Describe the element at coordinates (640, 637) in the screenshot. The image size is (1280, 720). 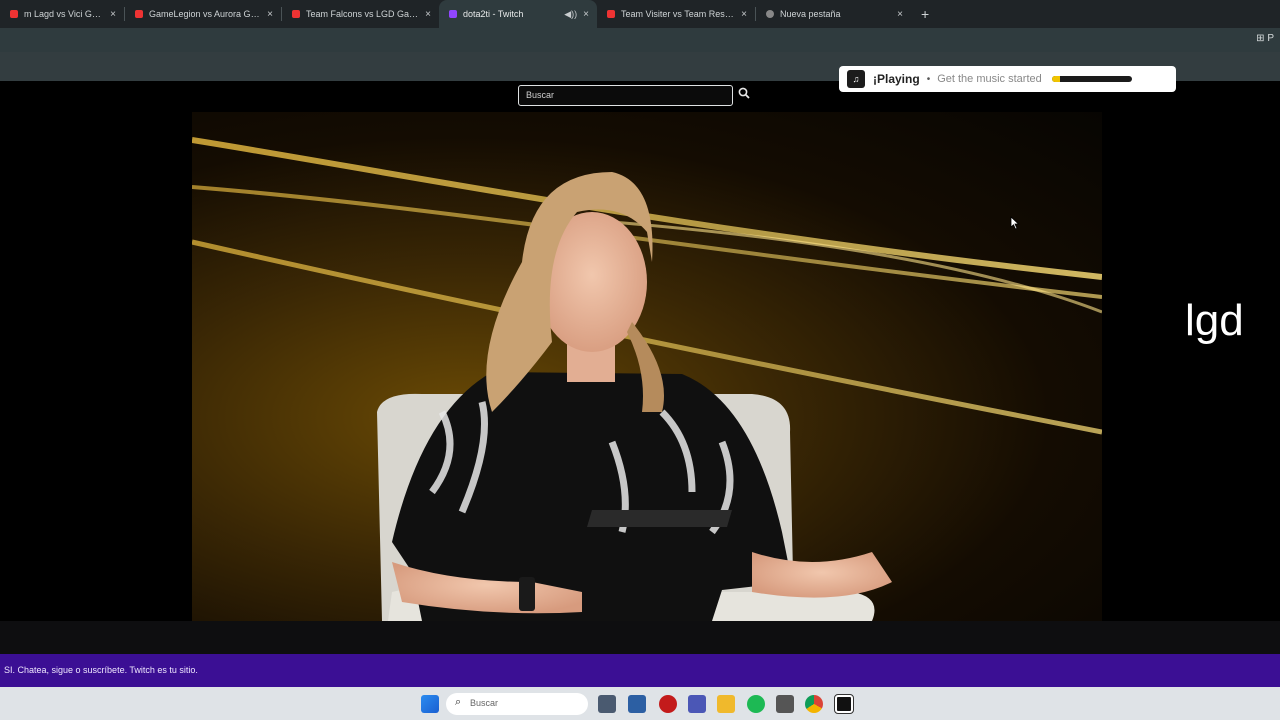
I see `stream-info-bar` at that location.